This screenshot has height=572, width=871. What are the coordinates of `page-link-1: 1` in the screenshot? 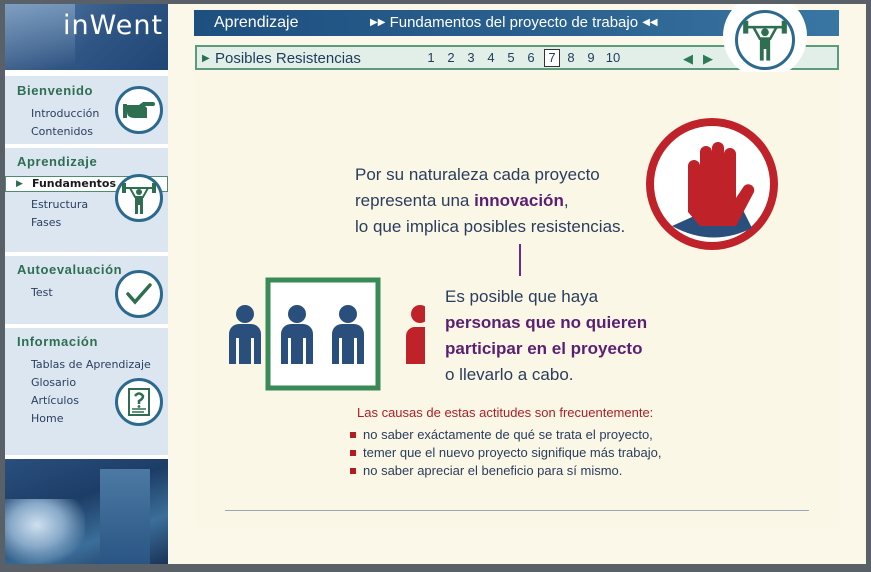 It's located at (431, 57).